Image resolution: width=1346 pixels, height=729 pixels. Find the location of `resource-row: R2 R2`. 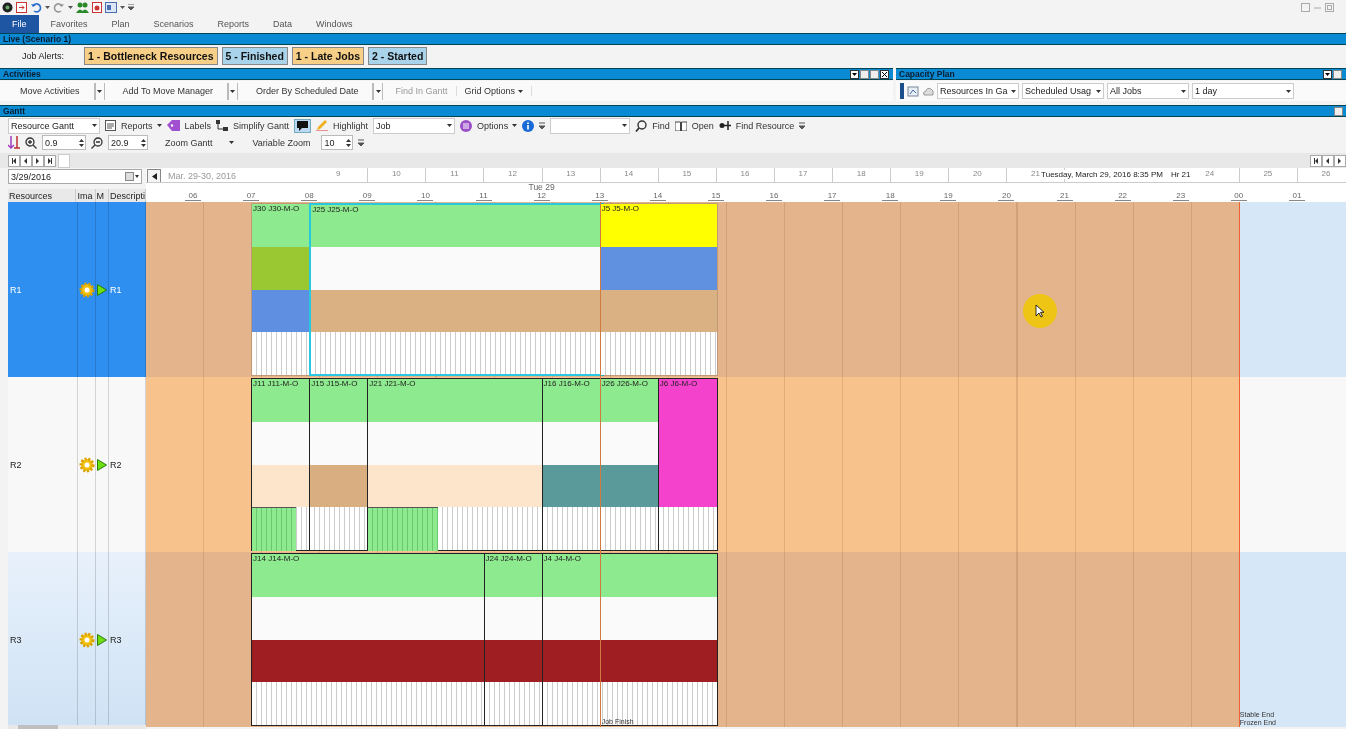

resource-row: R2 R2 is located at coordinates (77, 464).